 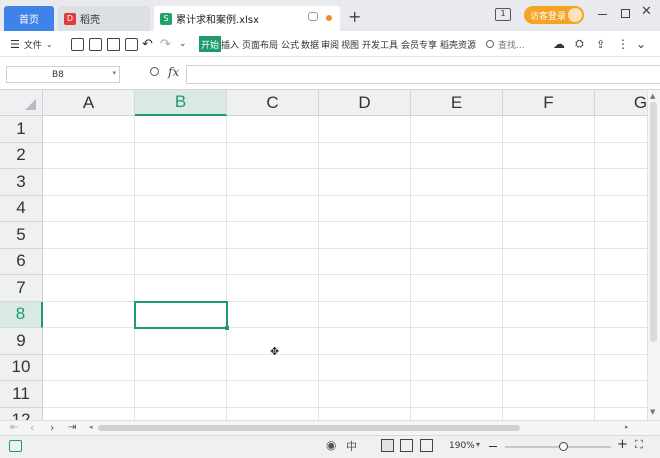 I want to click on menu-tab-docer-resources: 稻壳资源, so click(x=458, y=44).